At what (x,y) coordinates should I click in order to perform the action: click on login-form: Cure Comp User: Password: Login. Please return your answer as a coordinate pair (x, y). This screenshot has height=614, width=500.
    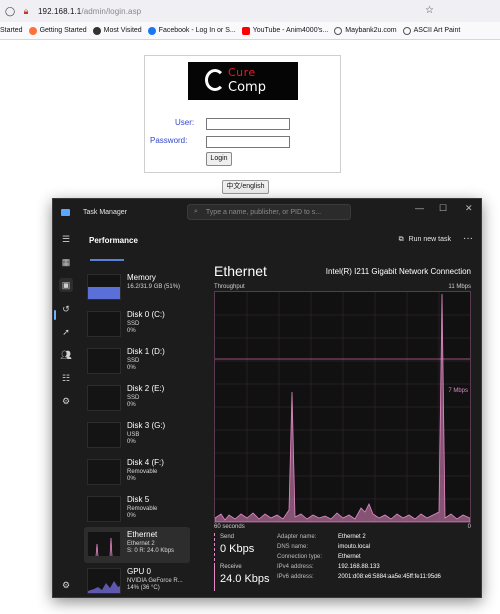
    Looking at the image, I should click on (242, 114).